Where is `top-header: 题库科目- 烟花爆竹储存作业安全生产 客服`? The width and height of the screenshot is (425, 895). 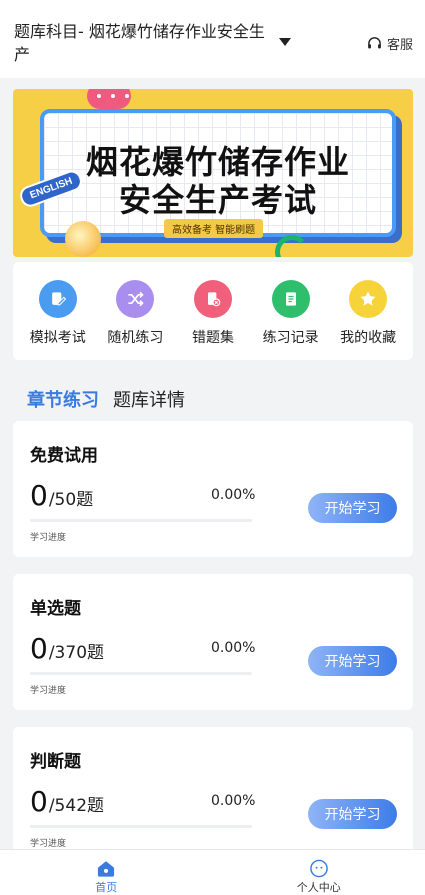
top-header: 题库科目- 烟花爆竹储存作业安全生产 客服 is located at coordinates (212, 39).